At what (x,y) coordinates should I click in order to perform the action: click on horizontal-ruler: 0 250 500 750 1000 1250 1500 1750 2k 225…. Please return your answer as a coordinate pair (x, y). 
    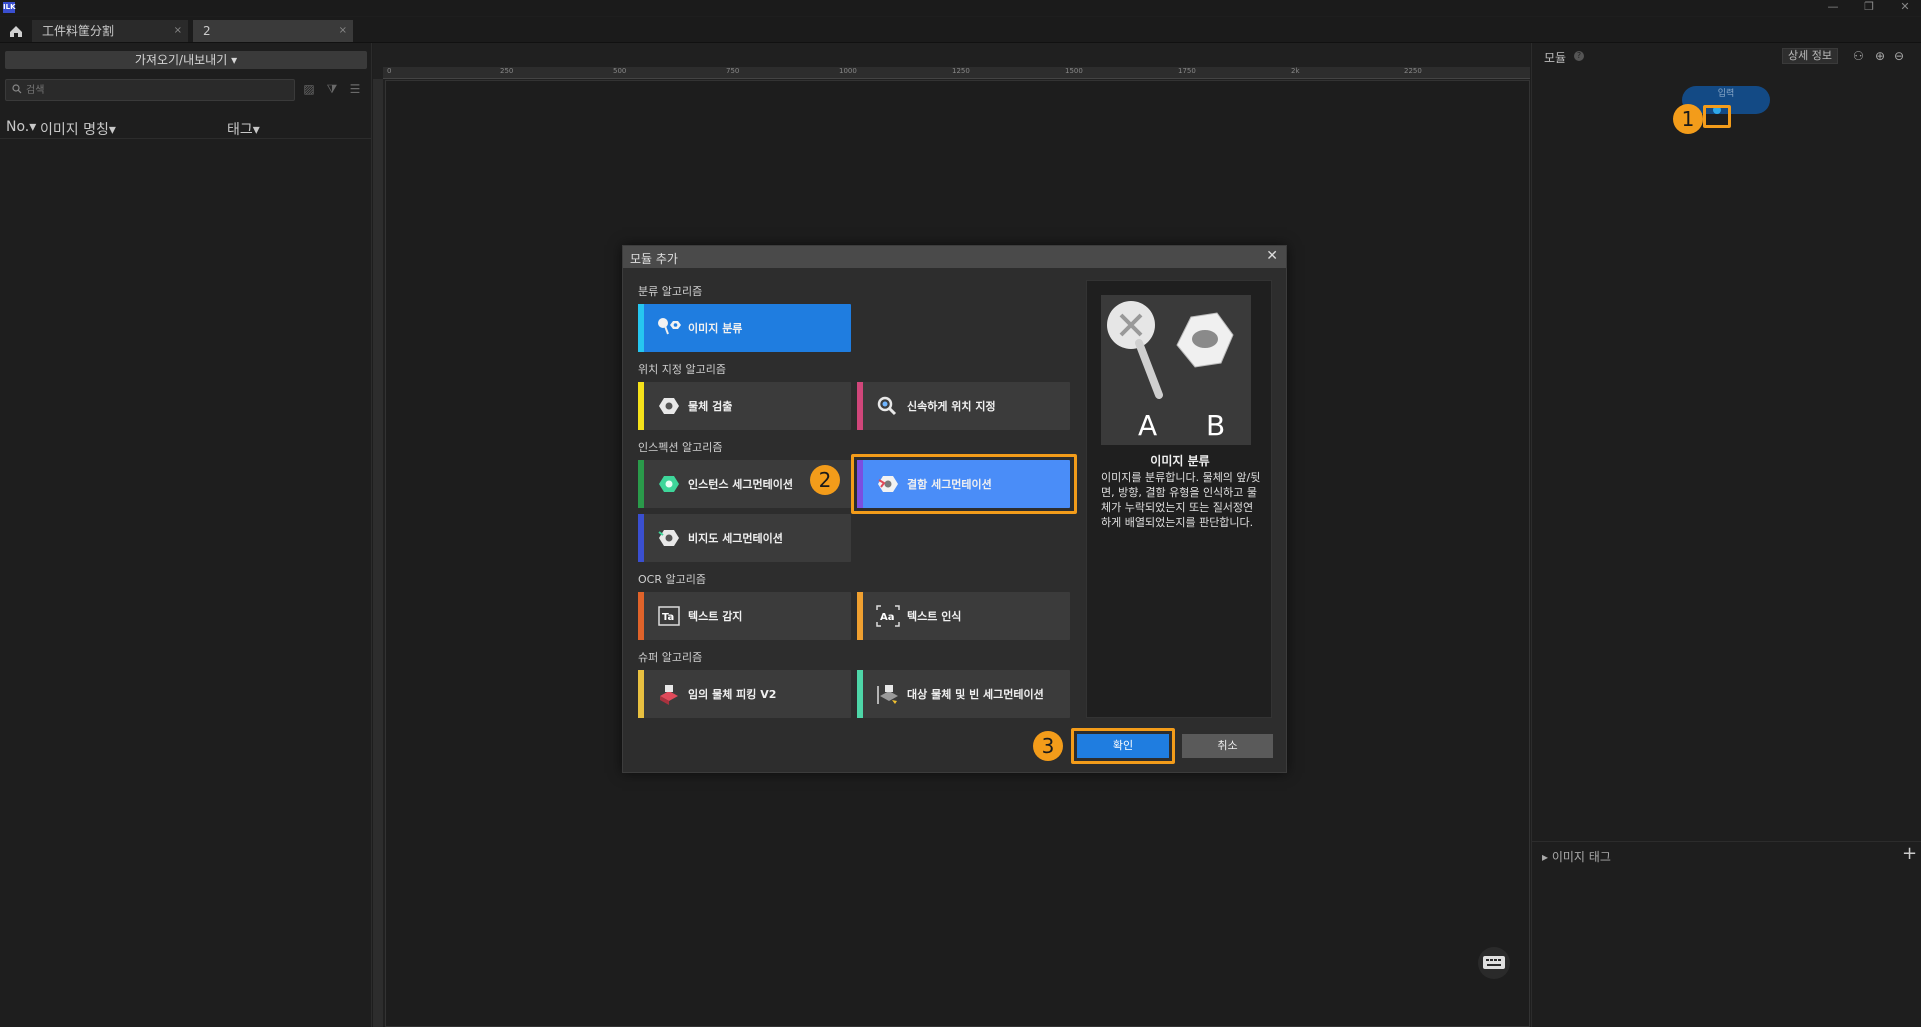
    Looking at the image, I should click on (956, 73).